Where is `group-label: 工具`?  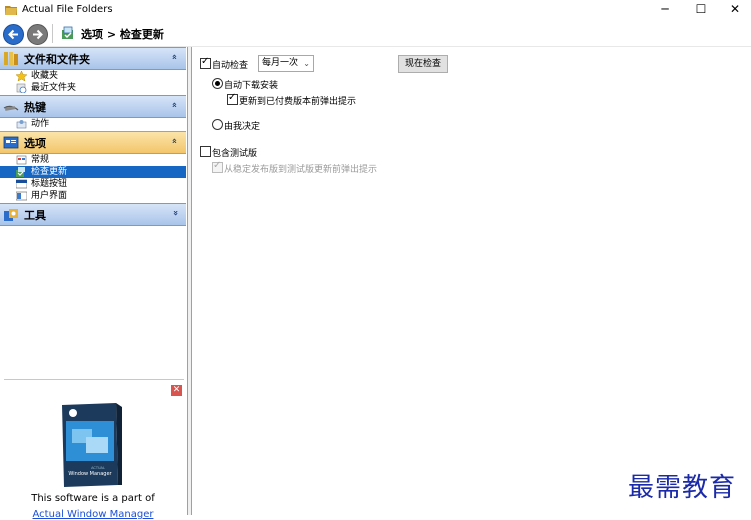 group-label: 工具 is located at coordinates (35, 215).